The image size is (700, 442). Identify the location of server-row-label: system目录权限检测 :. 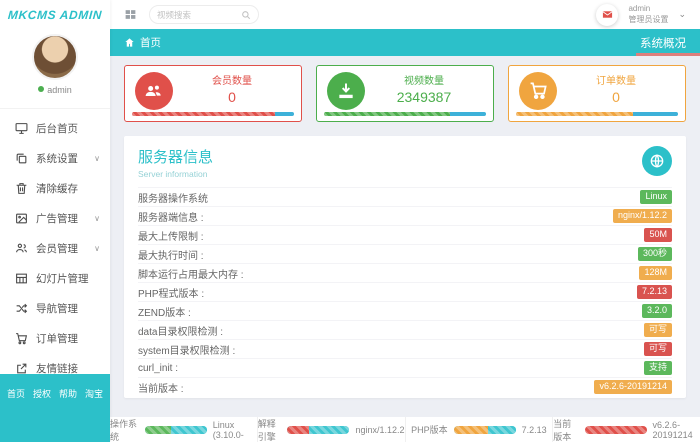
(187, 351).